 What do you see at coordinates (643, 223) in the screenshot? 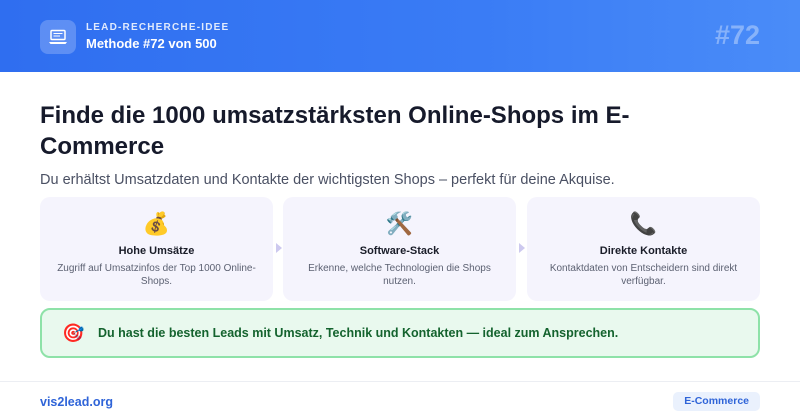
I see `phone-icon: 📞` at bounding box center [643, 223].